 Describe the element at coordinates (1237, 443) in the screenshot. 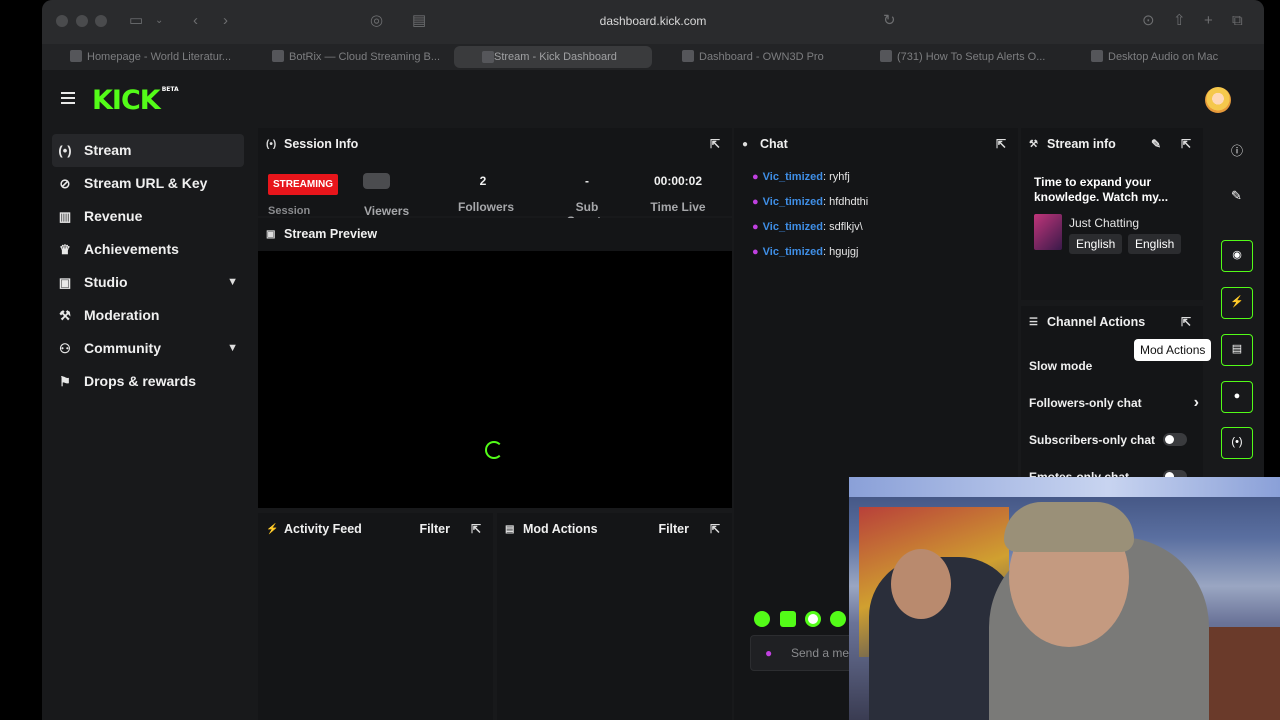

I see `quick-action-broadcast: (•)` at that location.